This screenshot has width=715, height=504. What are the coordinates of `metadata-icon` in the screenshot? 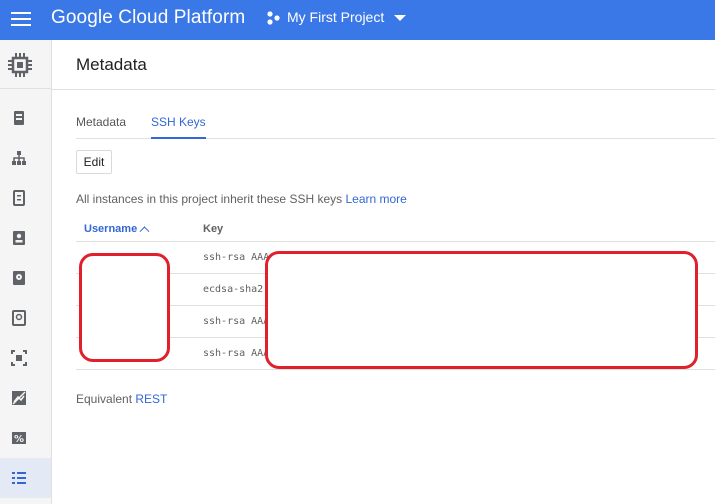 It's located at (19, 478).